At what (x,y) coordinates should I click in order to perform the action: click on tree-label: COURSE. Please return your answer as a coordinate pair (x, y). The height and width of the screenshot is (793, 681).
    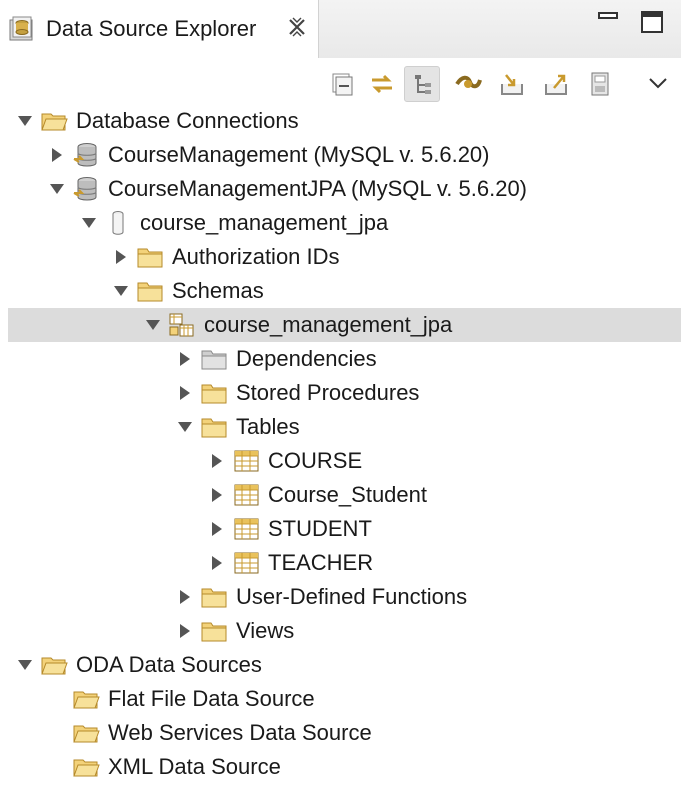
    Looking at the image, I should click on (315, 460).